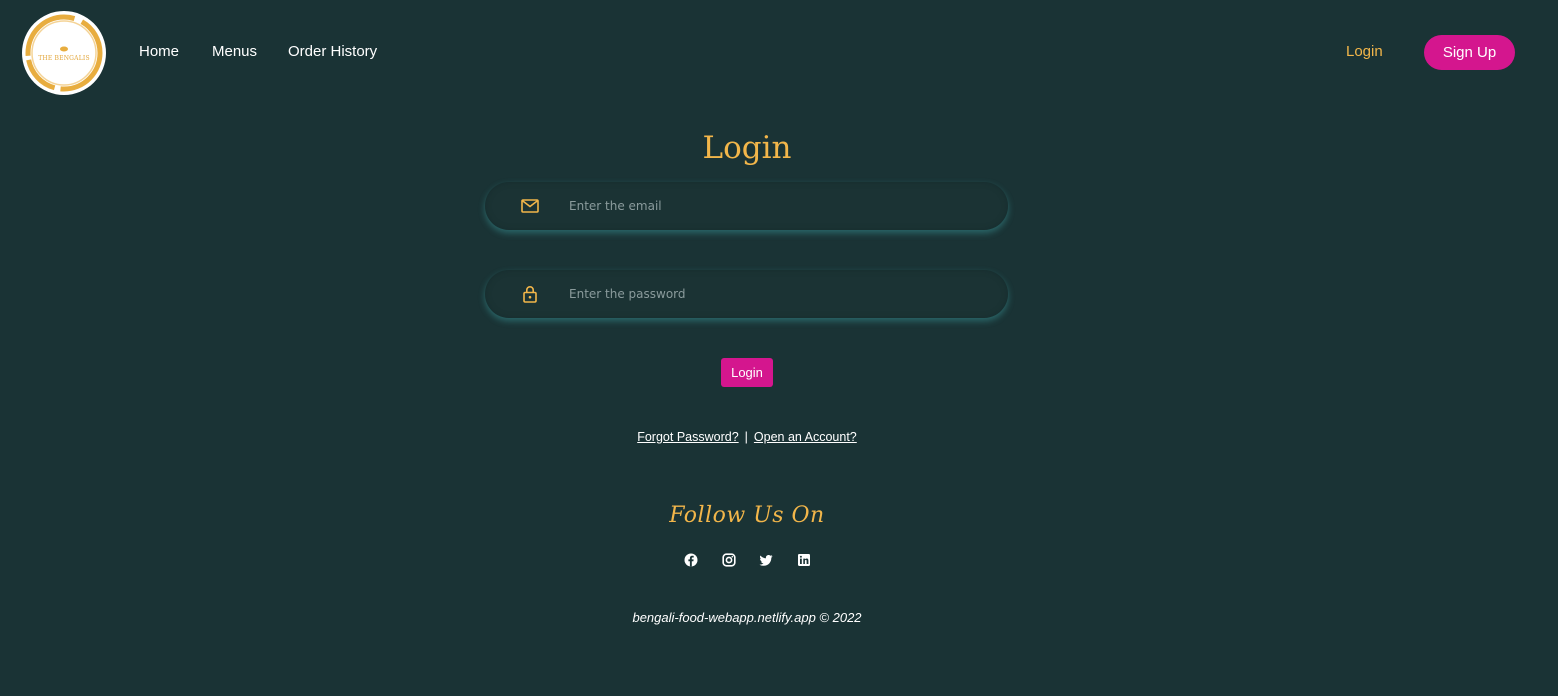  What do you see at coordinates (234, 51) in the screenshot?
I see `nav-item-menus: Menus` at bounding box center [234, 51].